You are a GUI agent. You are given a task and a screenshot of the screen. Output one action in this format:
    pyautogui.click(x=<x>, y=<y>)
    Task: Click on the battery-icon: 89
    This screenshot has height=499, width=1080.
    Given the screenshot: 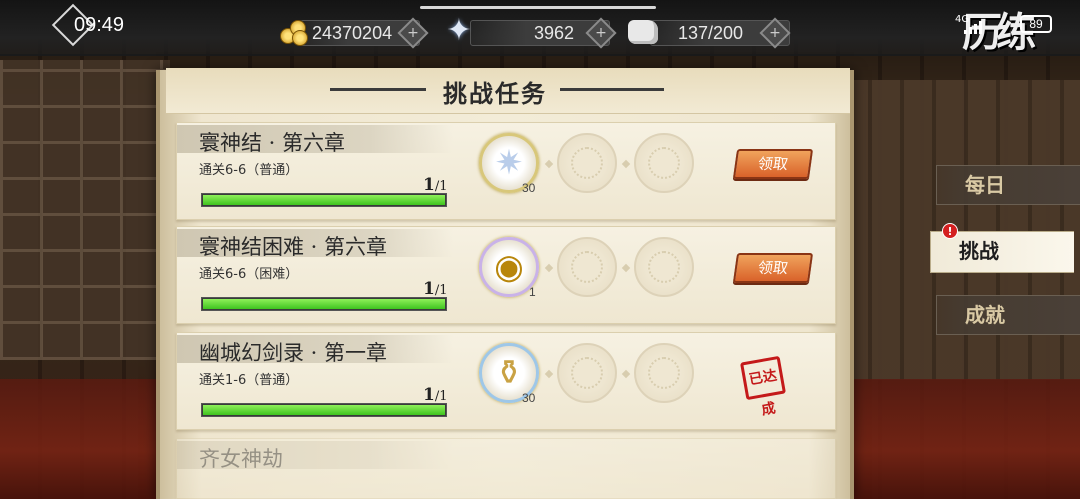 What is the action you would take?
    pyautogui.click(x=1036, y=24)
    